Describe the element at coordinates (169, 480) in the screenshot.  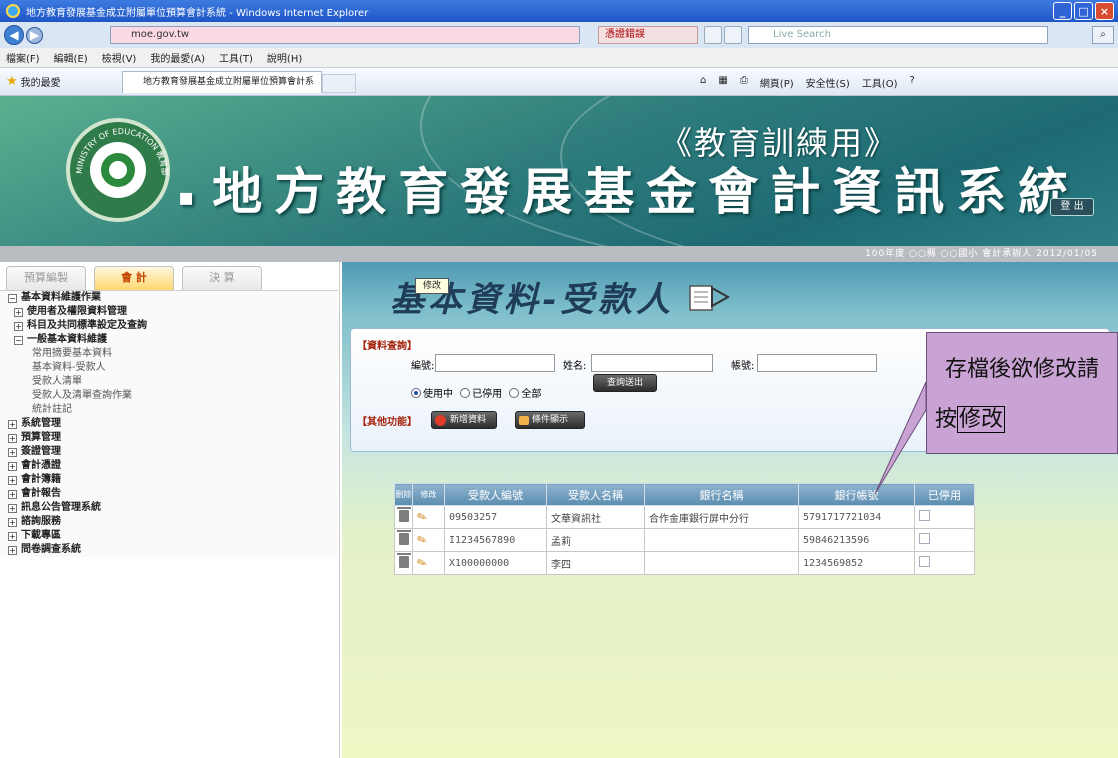
I see `nav-tree-item: + 會計簿籍` at that location.